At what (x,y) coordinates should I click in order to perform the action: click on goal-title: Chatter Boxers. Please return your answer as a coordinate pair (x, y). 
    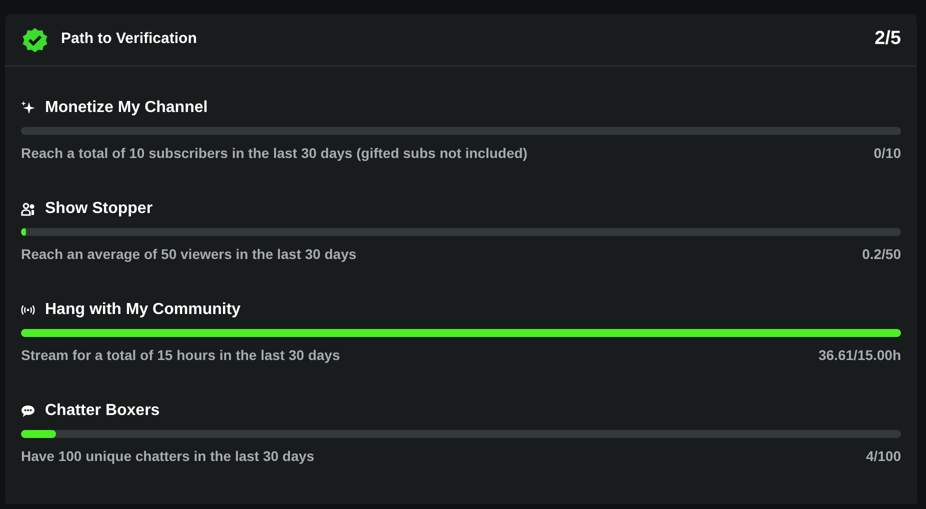
    Looking at the image, I should click on (102, 411).